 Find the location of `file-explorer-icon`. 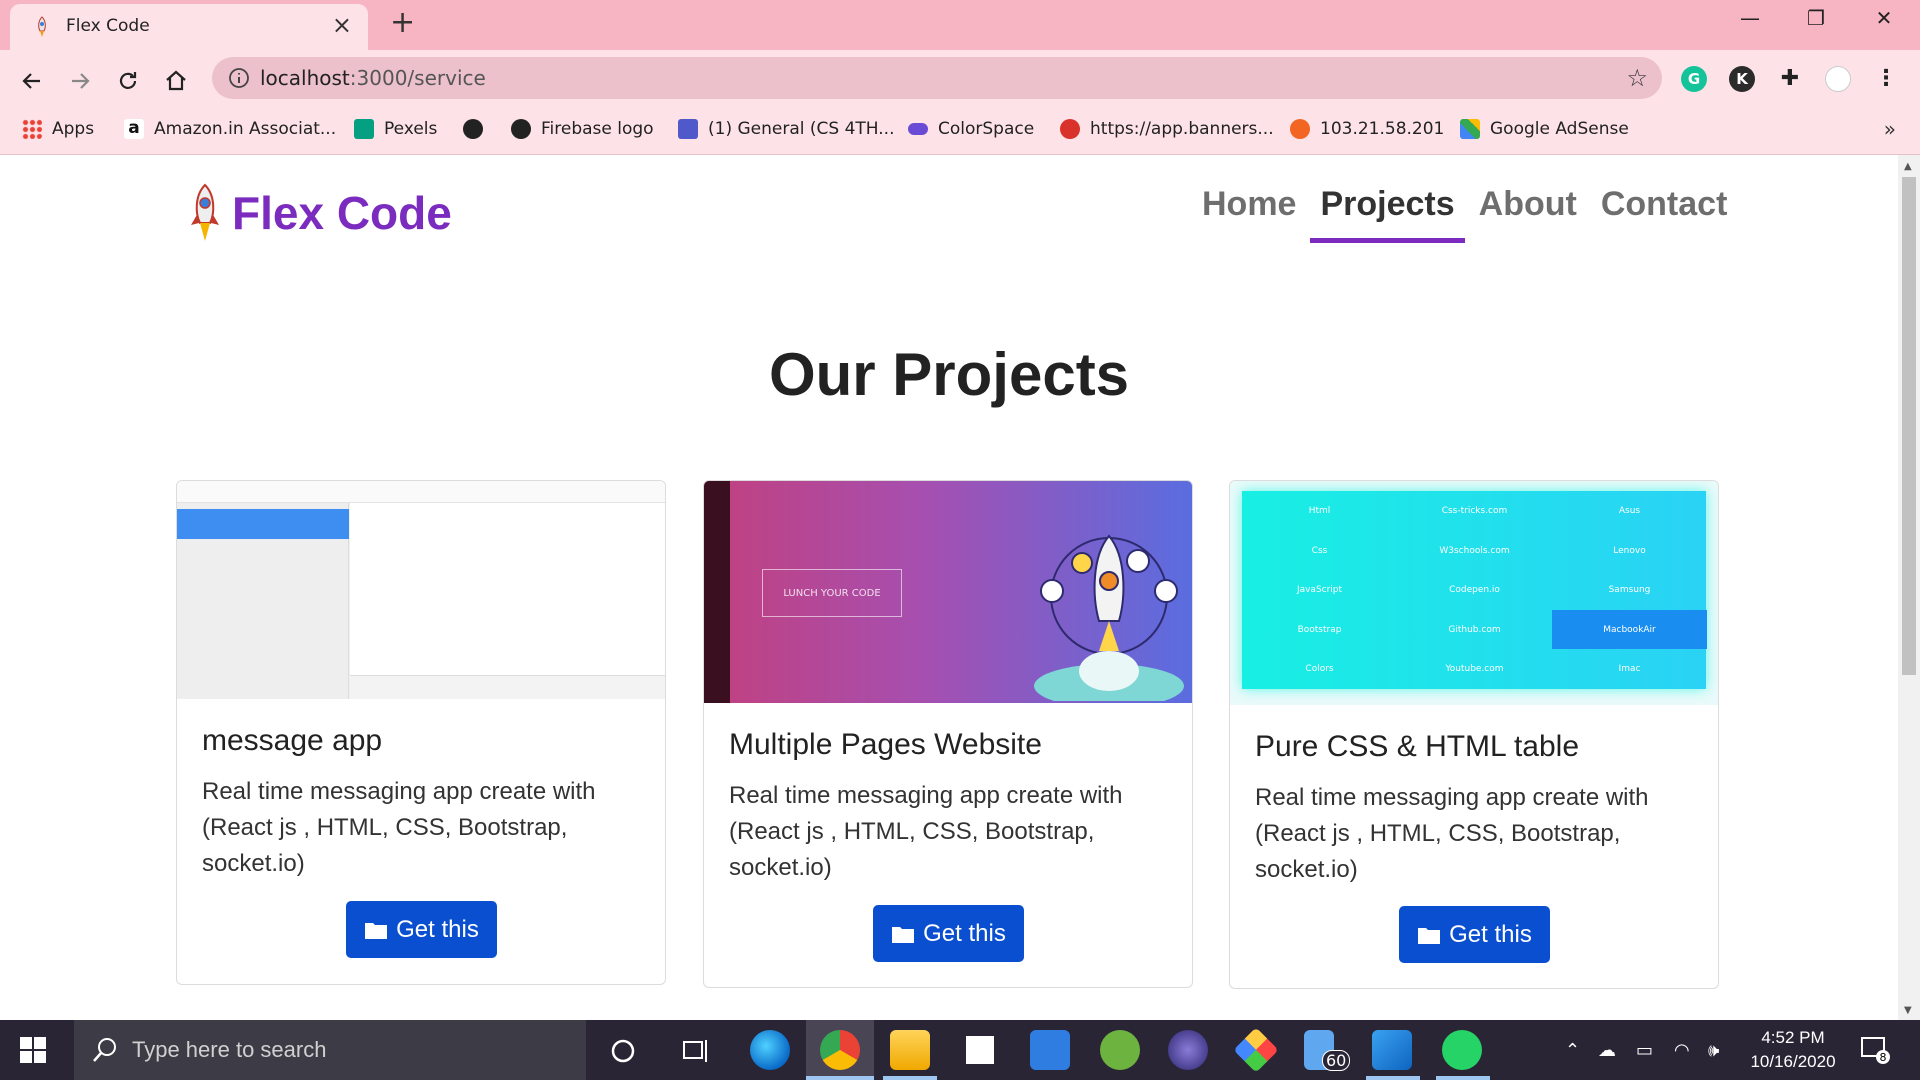

file-explorer-icon is located at coordinates (910, 1050).